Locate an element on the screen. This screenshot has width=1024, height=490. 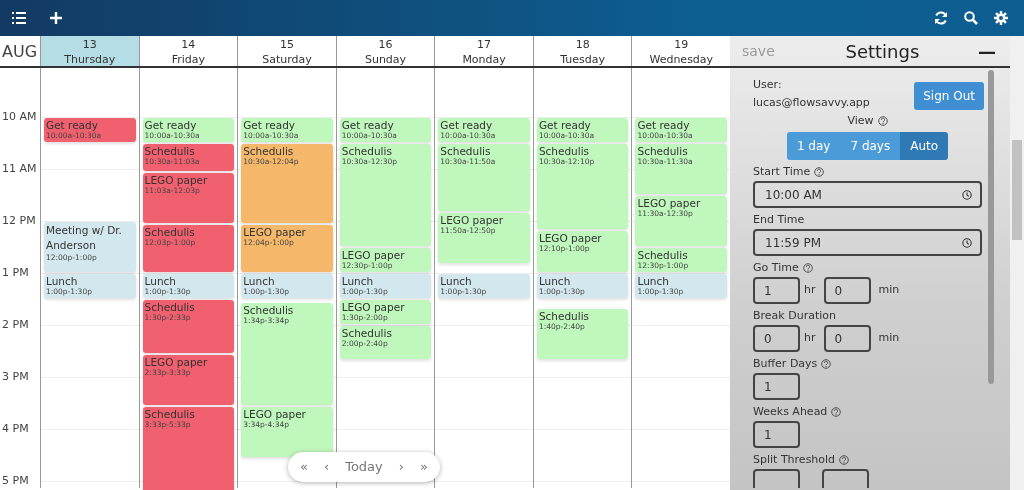
day-header: 18 Tuesday is located at coordinates (582, 51).